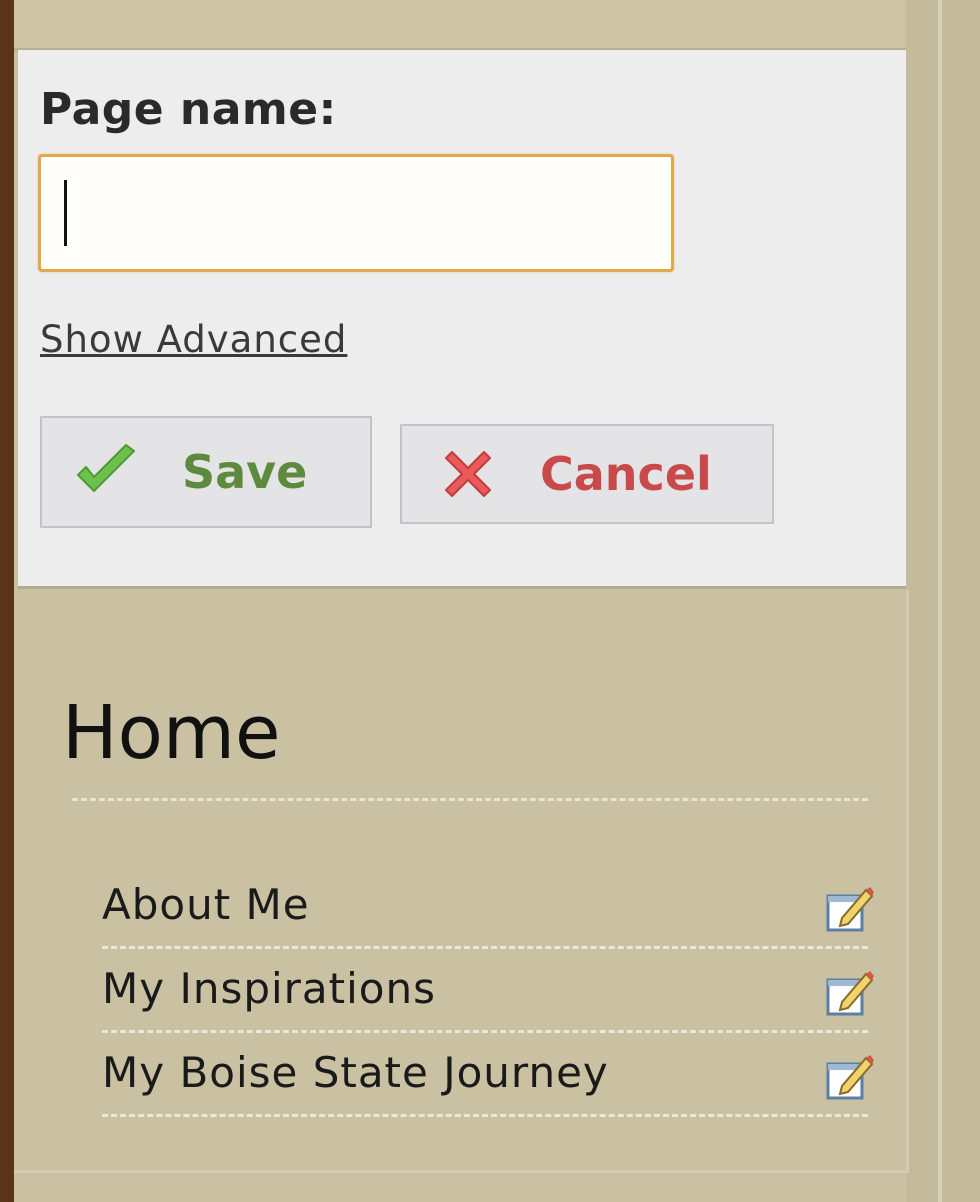  Describe the element at coordinates (206, 904) in the screenshot. I see `nav-item-link: About Me` at that location.